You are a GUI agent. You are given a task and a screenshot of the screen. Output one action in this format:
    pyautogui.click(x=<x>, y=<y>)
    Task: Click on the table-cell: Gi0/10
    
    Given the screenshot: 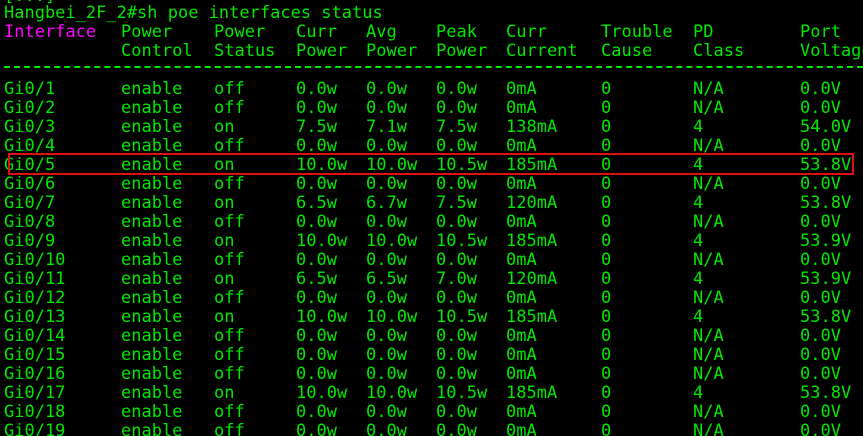 What is the action you would take?
    pyautogui.click(x=35, y=260)
    